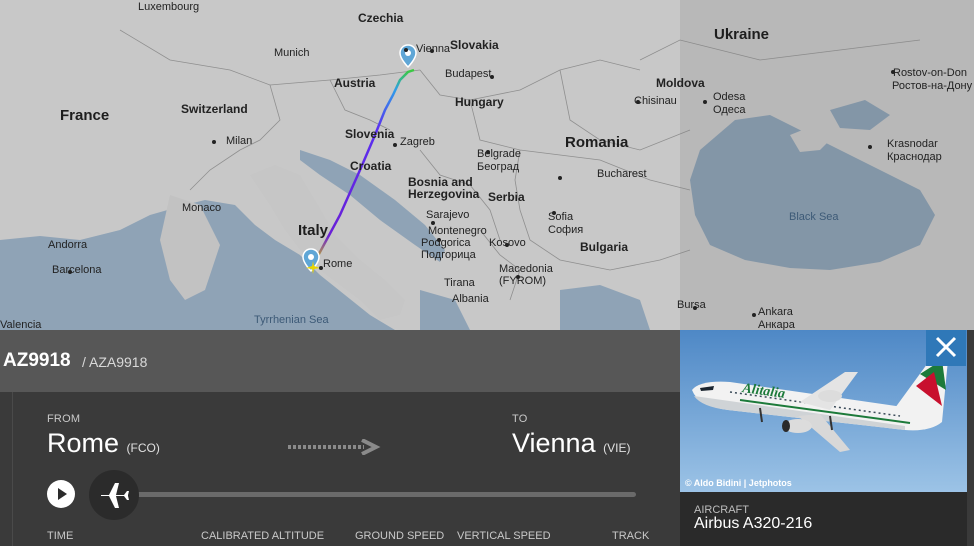  I want to click on aircraft-photo-image: Alitalia, so click(823, 411).